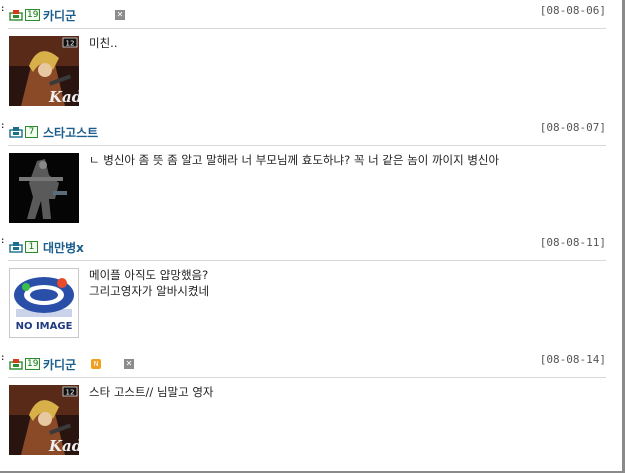  I want to click on no-image-avatar: NO IMAGE, so click(44, 303).